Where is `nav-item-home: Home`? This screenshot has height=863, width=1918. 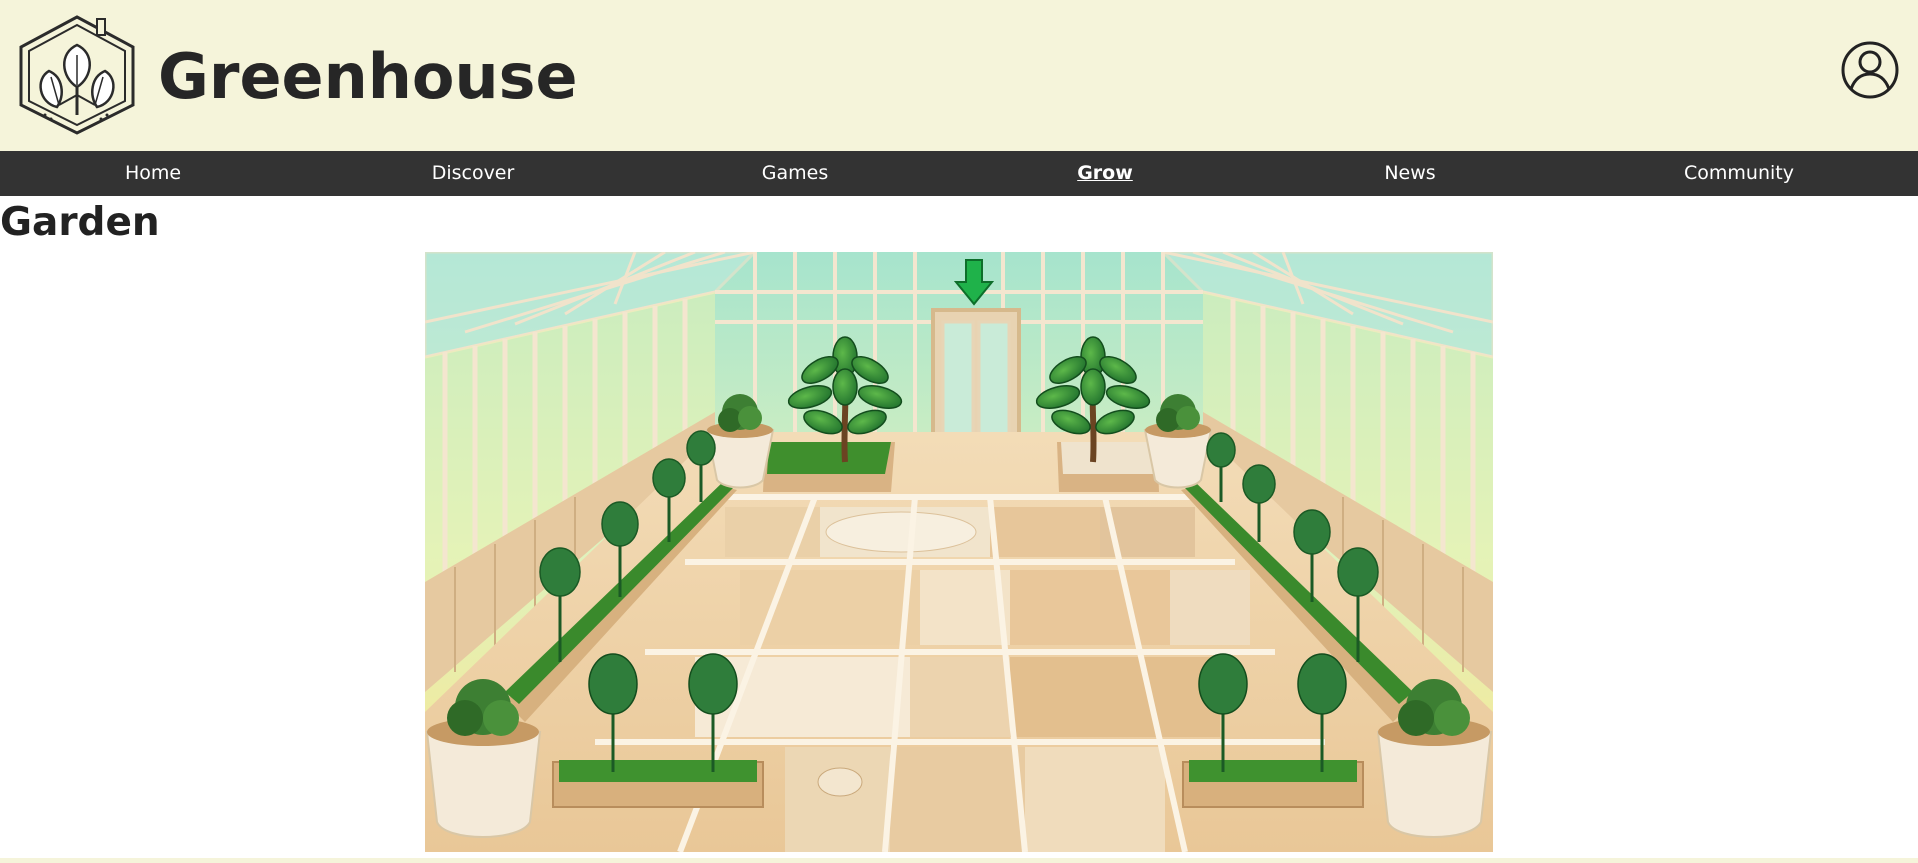 nav-item-home: Home is located at coordinates (153, 173).